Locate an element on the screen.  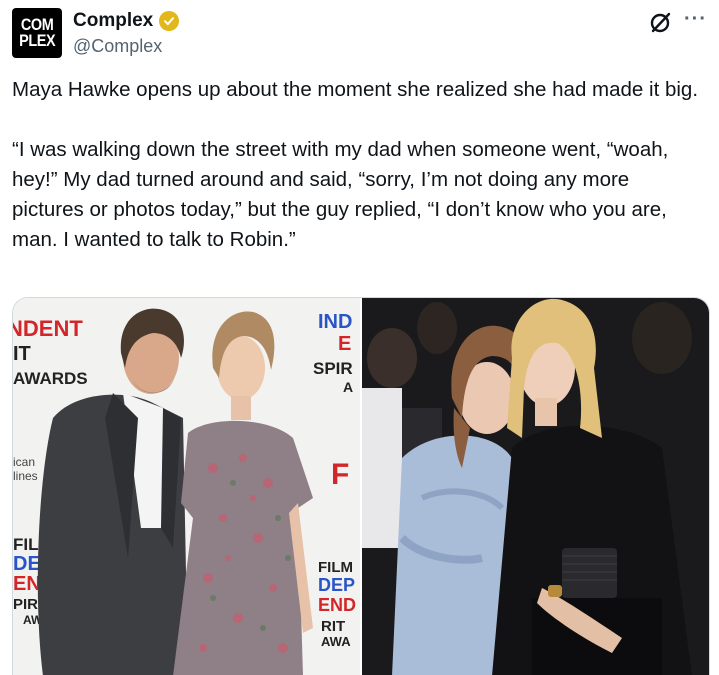
backdrop-word: FIL is located at coordinates (26, 544).